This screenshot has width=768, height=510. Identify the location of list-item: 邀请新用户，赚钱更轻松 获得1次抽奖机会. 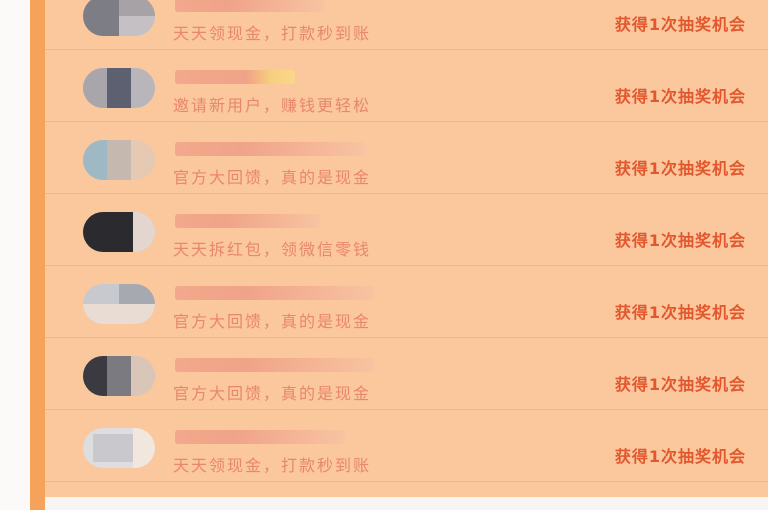
(406, 86).